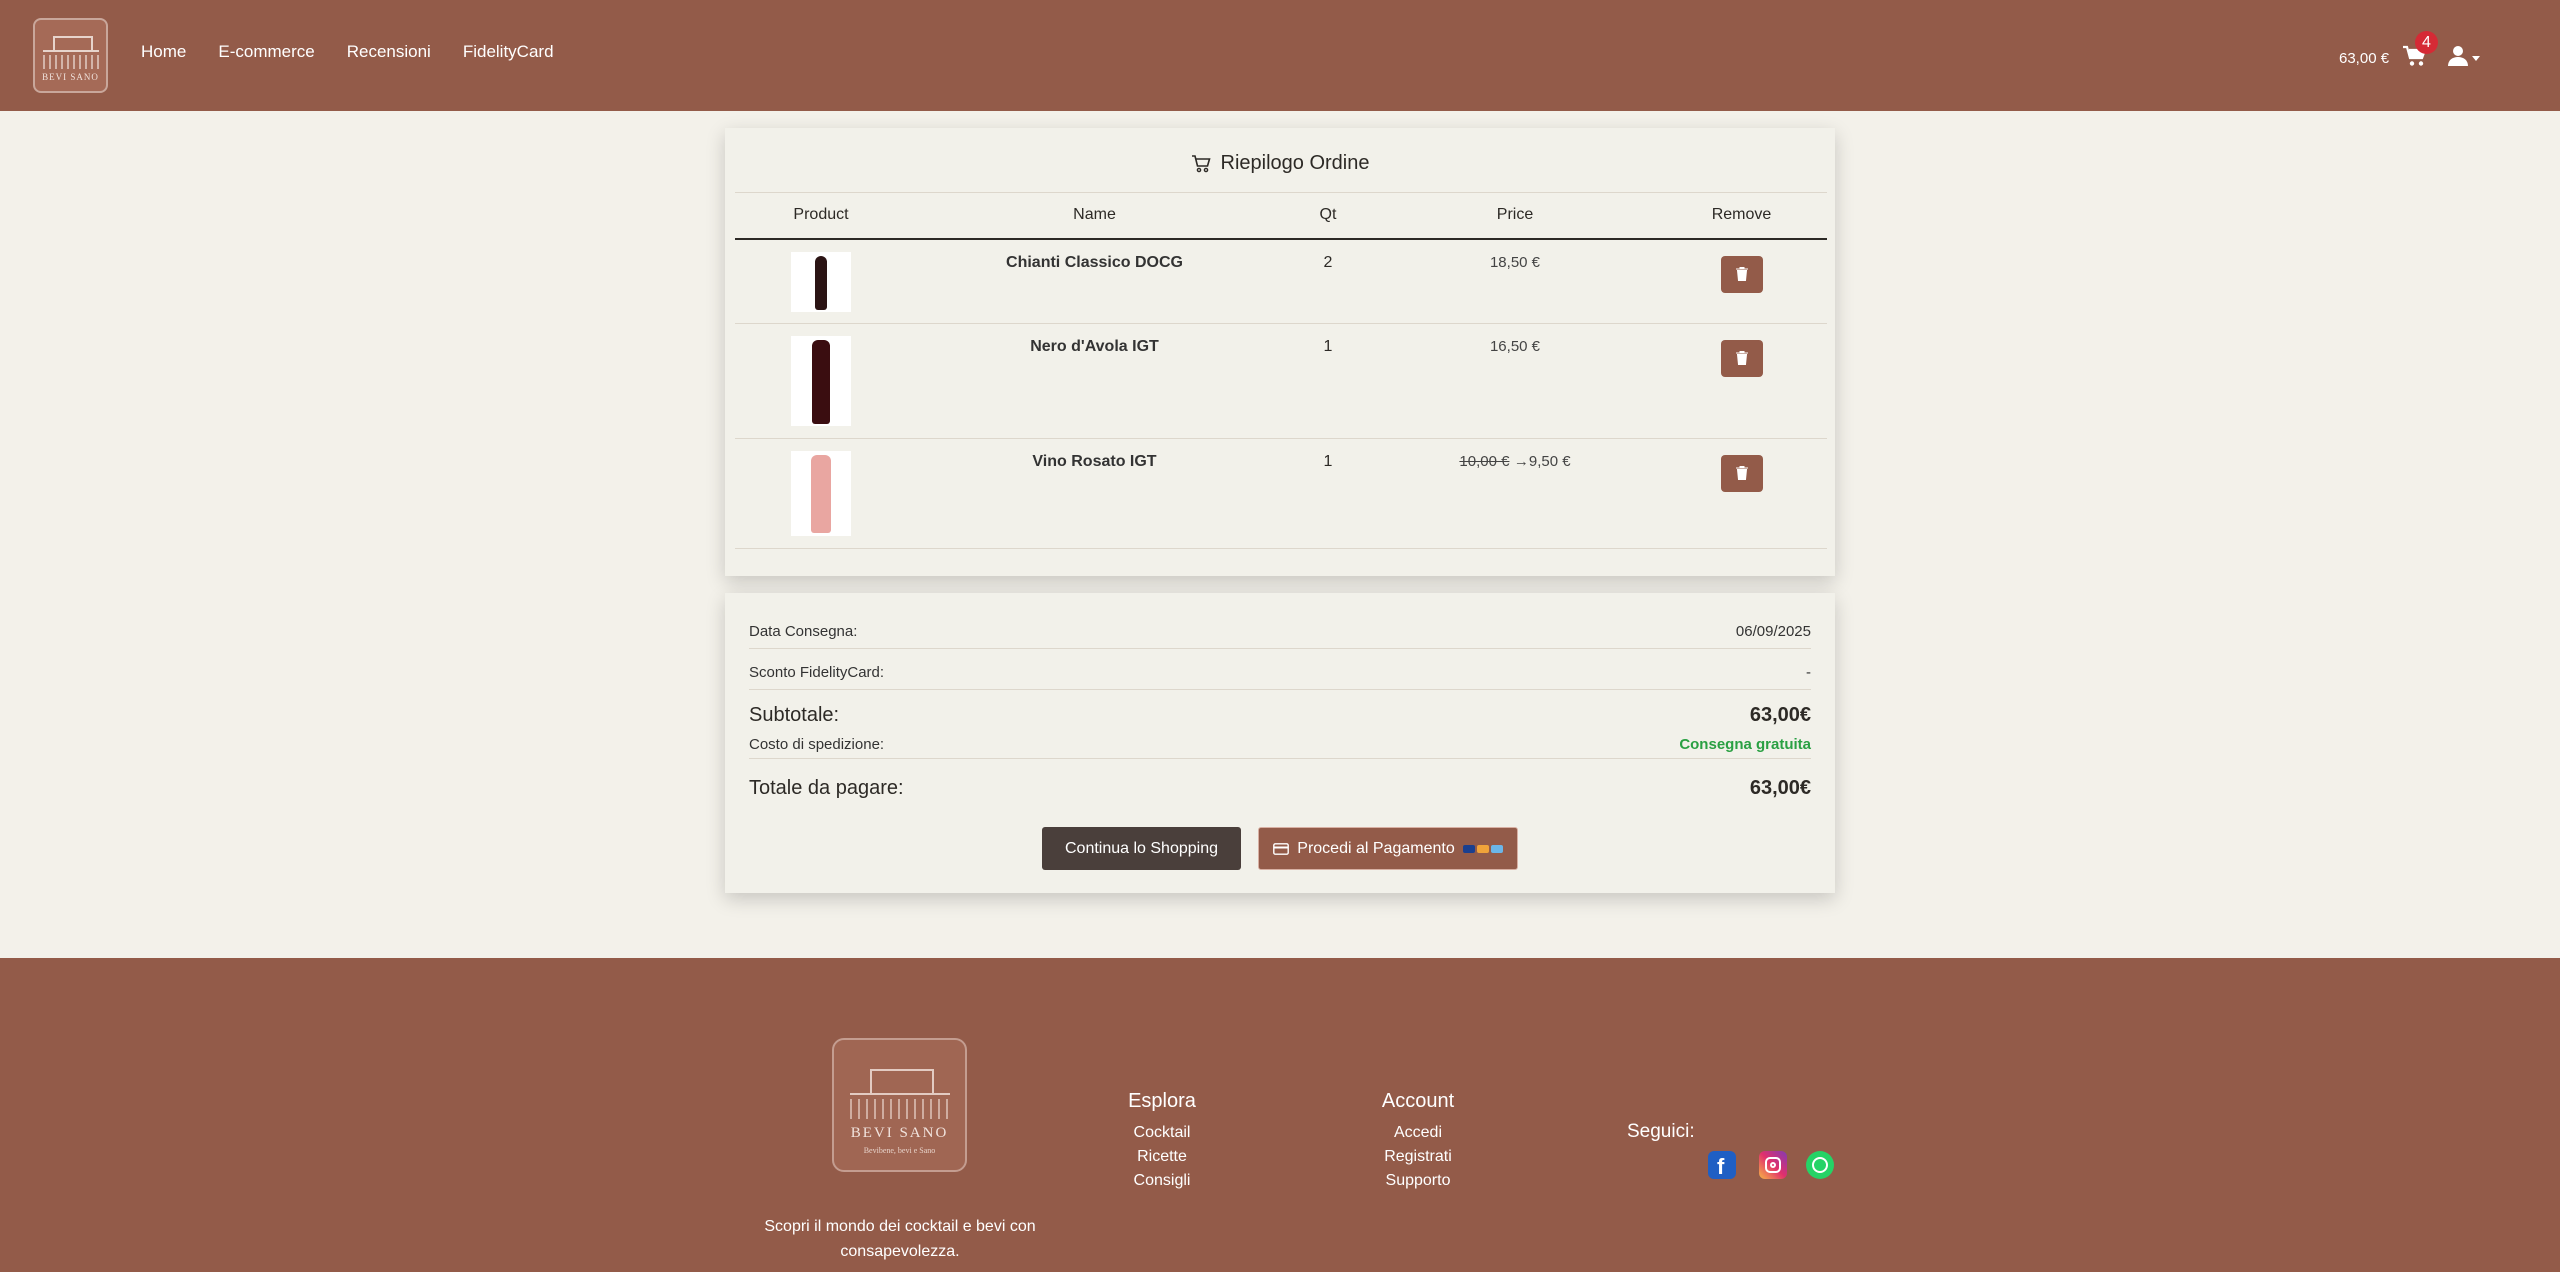  What do you see at coordinates (794, 714) in the screenshot?
I see `subtotal-label: Subtotale:` at bounding box center [794, 714].